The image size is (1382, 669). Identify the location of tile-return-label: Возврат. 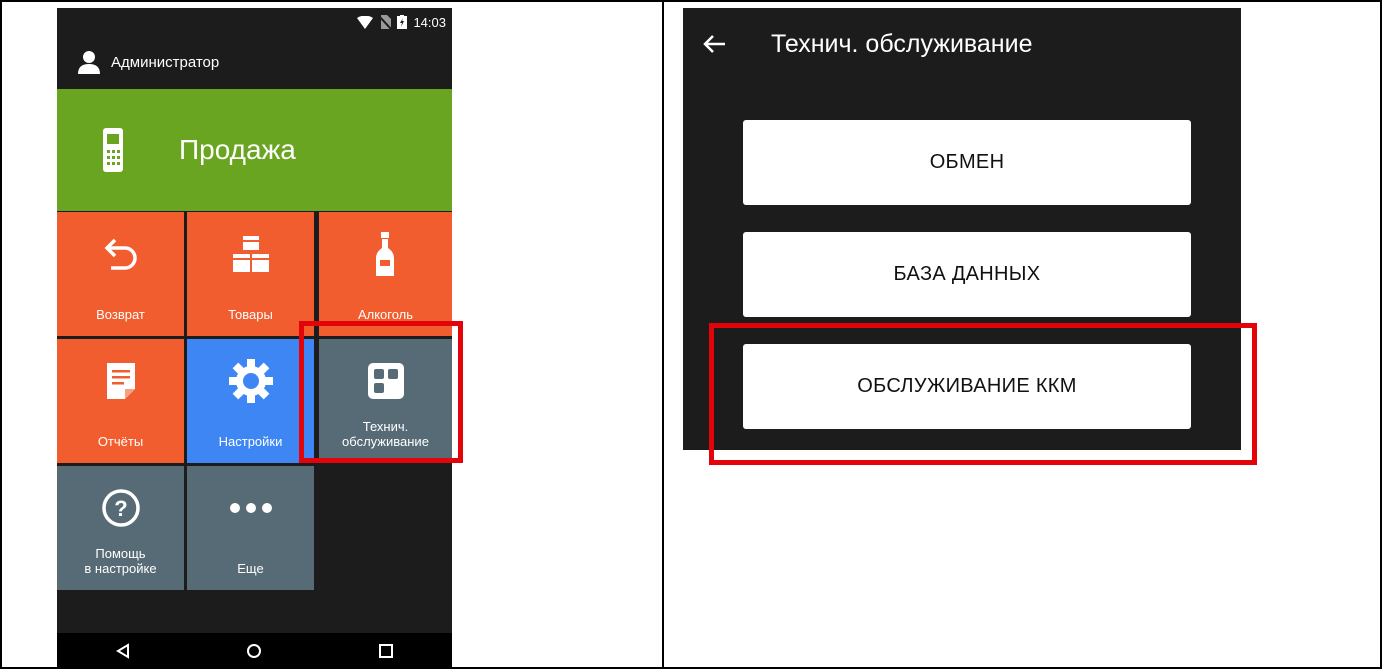
(120, 314).